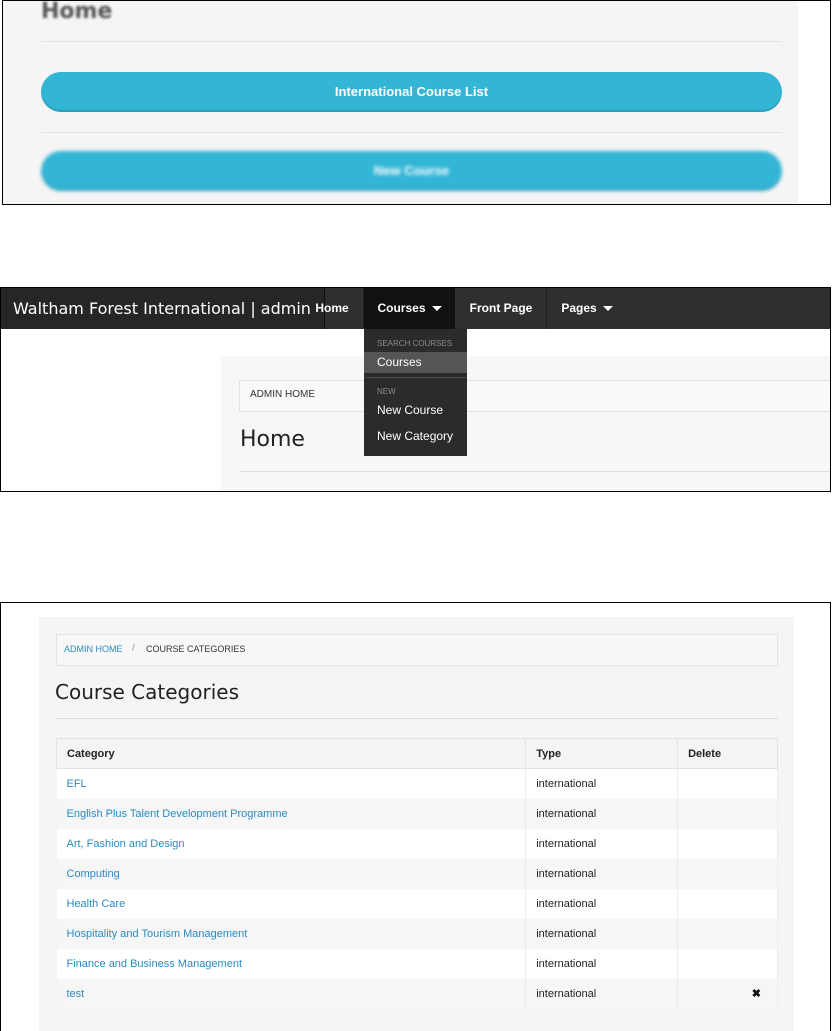 The height and width of the screenshot is (1031, 833). I want to click on category-cell: EFL, so click(291, 783).